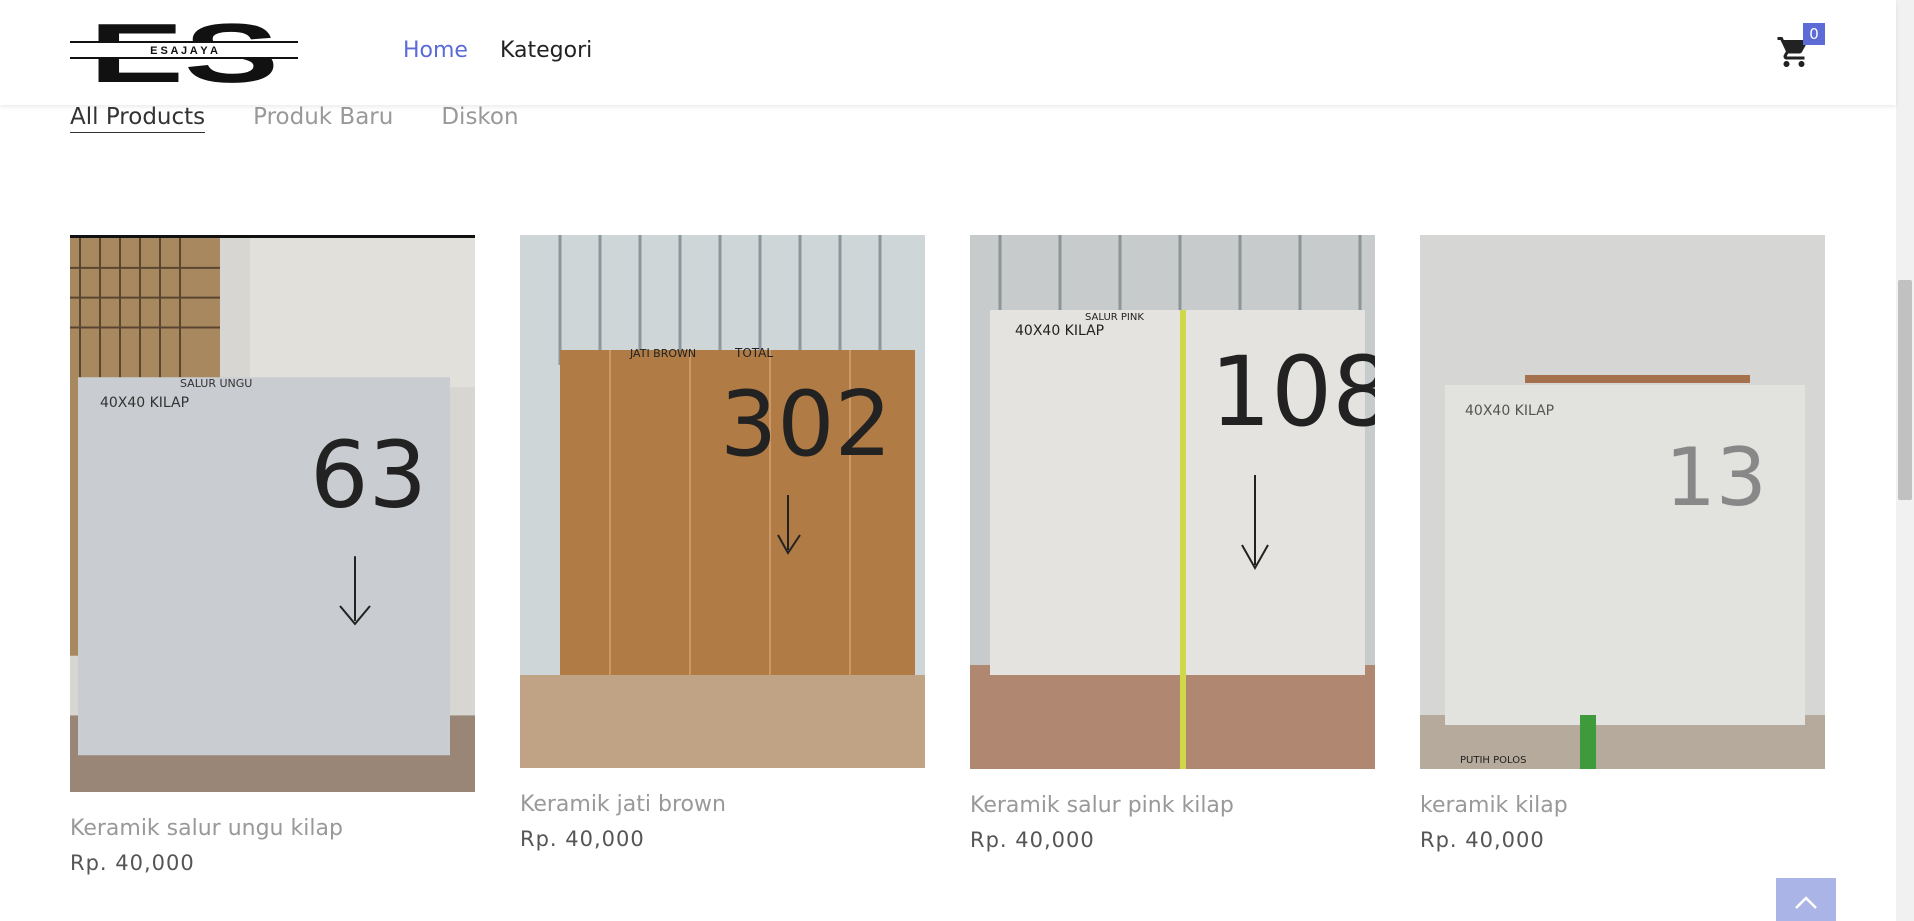  I want to click on tile-top-label: SALUR UNGU, so click(216, 383).